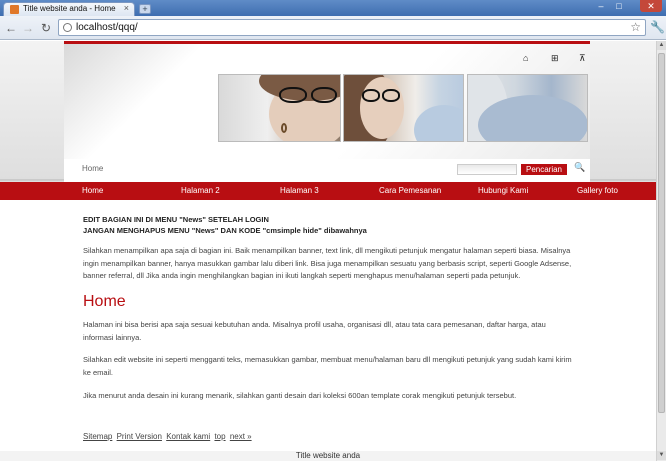  Describe the element at coordinates (241, 436) in the screenshot. I see `next-link: next »` at that location.